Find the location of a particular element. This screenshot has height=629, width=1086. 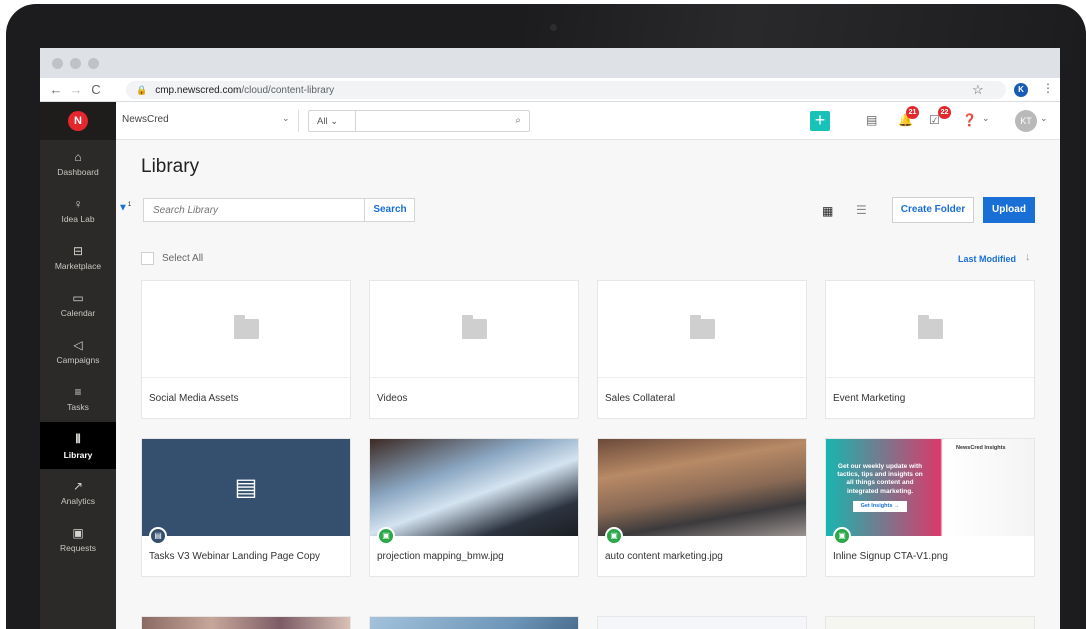

address-bar: 🔒 cmp.newscred.com/cloud/content-library is located at coordinates (566, 90).